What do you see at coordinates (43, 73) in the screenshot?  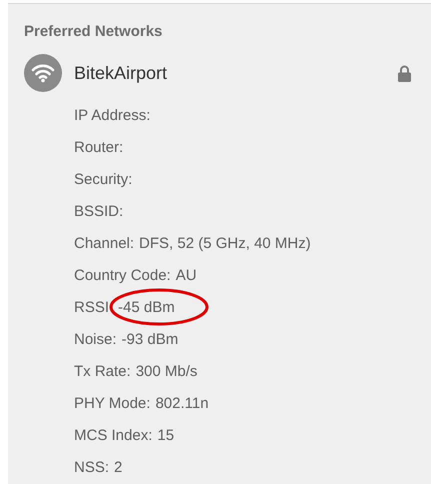 I see `wifi-icon` at bounding box center [43, 73].